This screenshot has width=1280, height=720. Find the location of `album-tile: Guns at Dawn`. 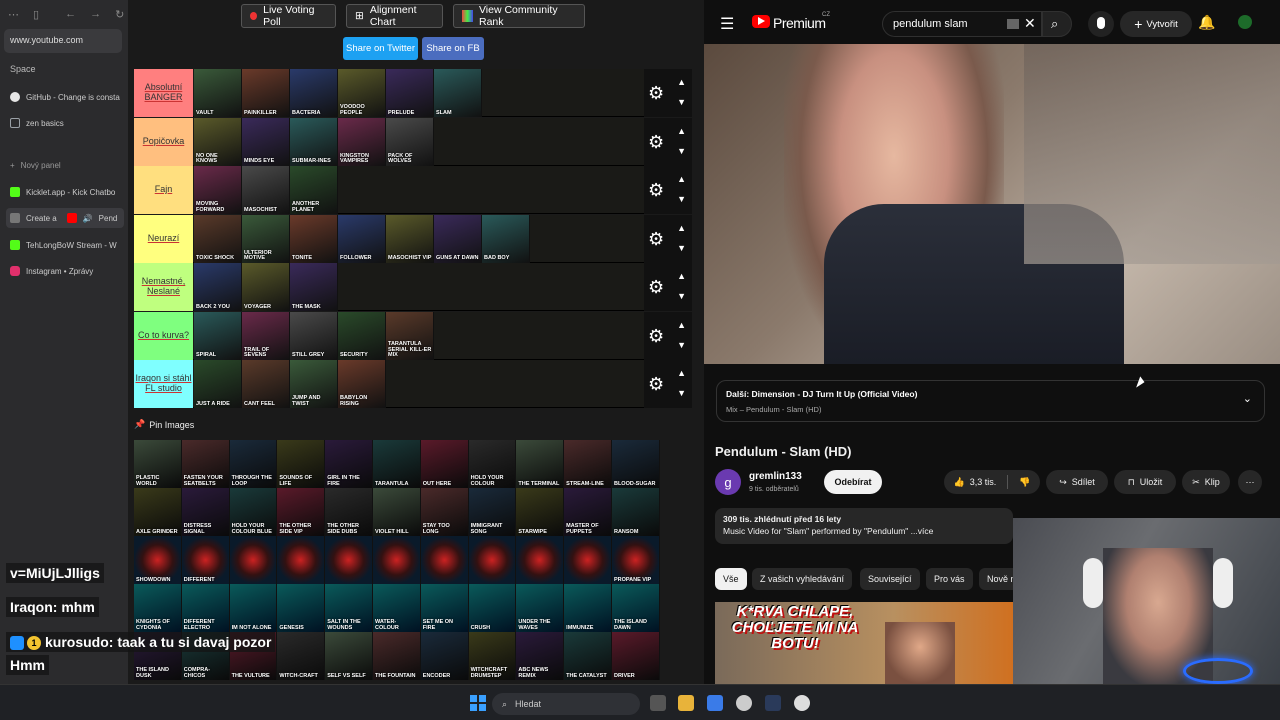

album-tile: Guns at Dawn is located at coordinates (458, 238).